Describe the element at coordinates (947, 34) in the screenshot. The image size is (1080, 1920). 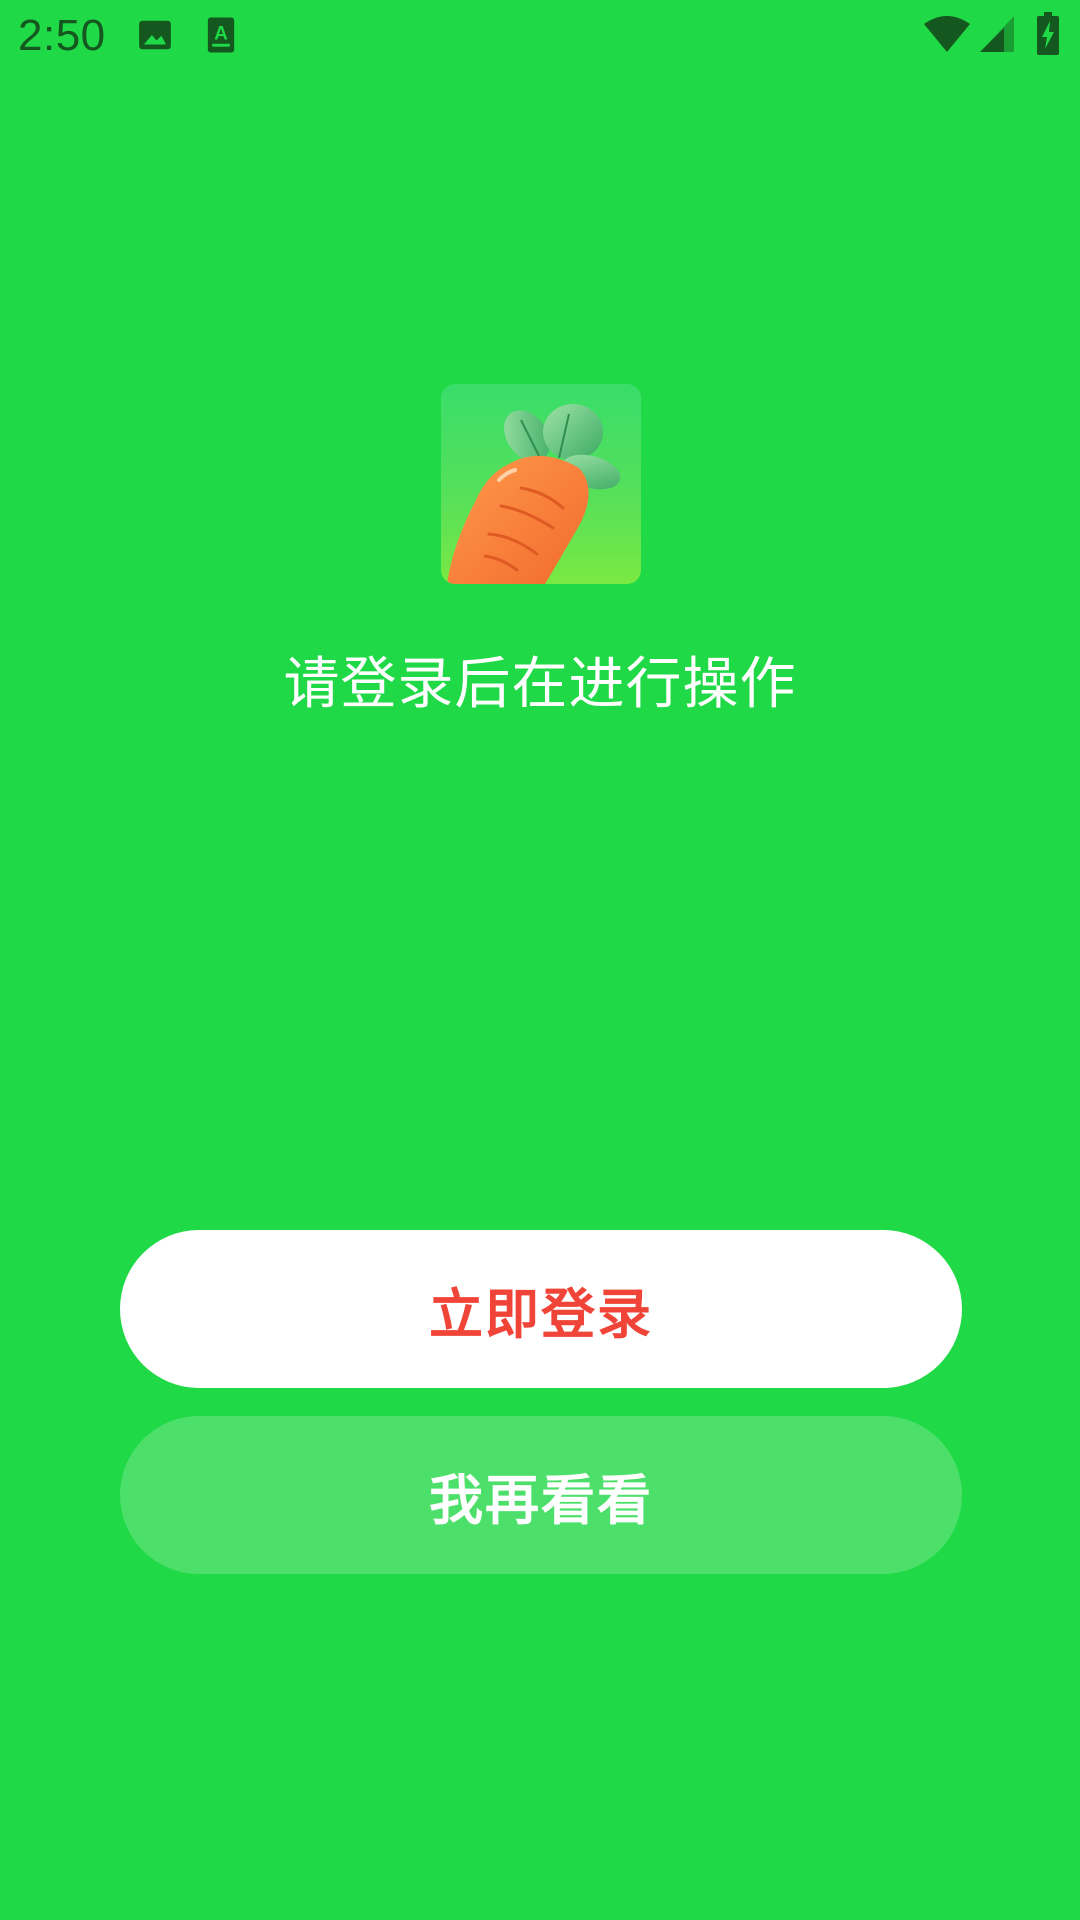
I see `wifi-icon` at that location.